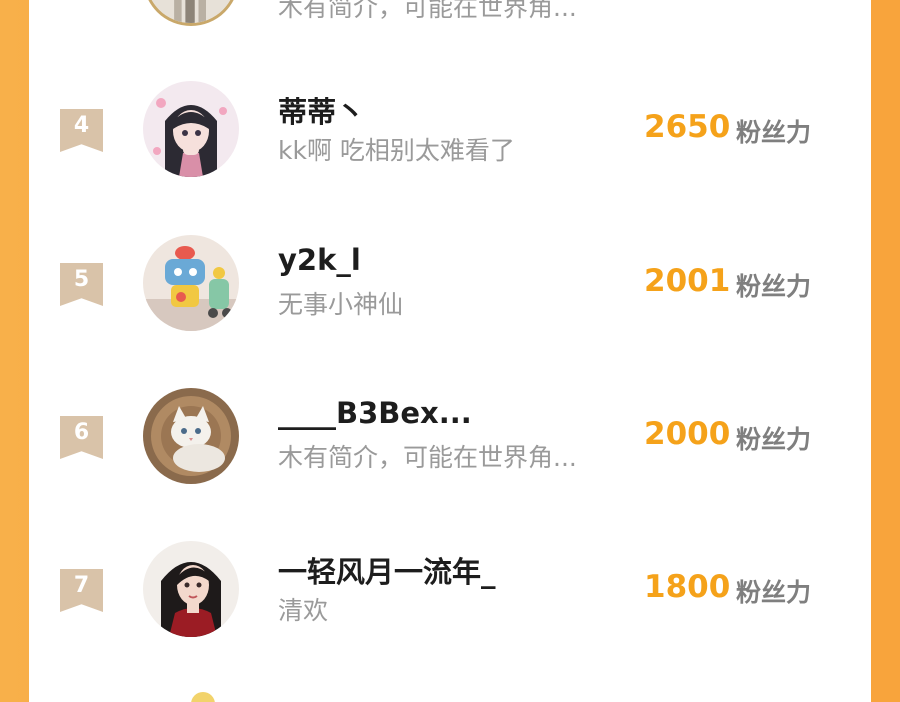 The height and width of the screenshot is (702, 900). I want to click on user-bio: 无事小神仙, so click(341, 304).